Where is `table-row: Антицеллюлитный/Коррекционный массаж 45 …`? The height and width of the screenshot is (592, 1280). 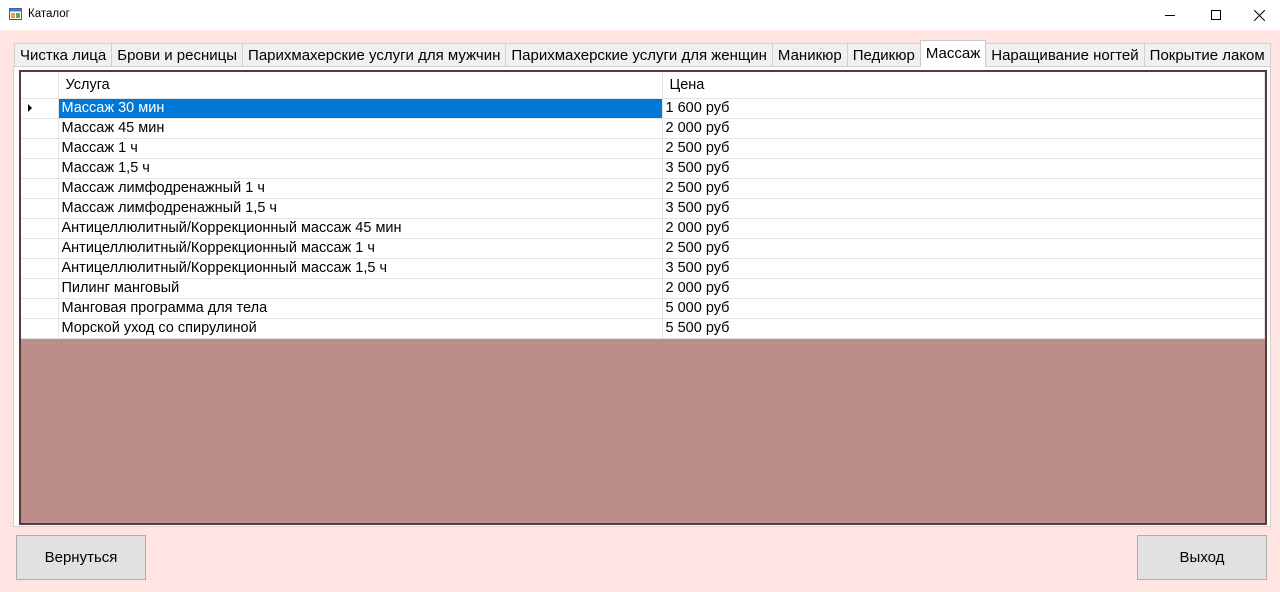 table-row: Антицеллюлитный/Коррекционный массаж 45 … is located at coordinates (643, 228).